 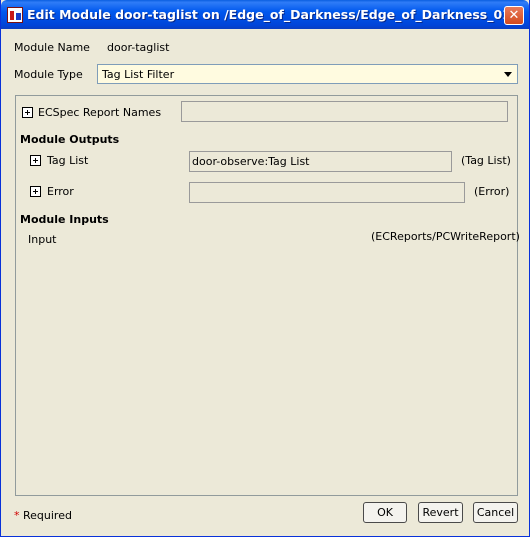 What do you see at coordinates (68, 160) in the screenshot?
I see `output-tag-list-label: Tag List` at bounding box center [68, 160].